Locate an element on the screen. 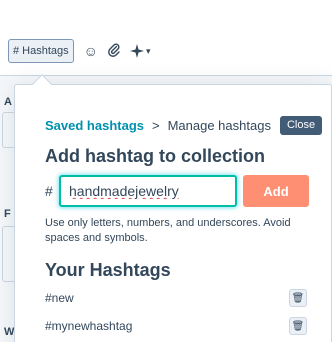 The image size is (332, 342). hashtag-row: #mynewhashtag 🗑 is located at coordinates (176, 326).